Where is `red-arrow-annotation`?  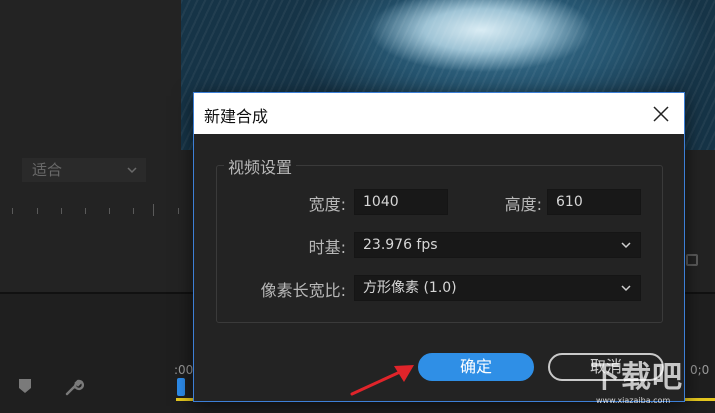 red-arrow-annotation is located at coordinates (382, 380).